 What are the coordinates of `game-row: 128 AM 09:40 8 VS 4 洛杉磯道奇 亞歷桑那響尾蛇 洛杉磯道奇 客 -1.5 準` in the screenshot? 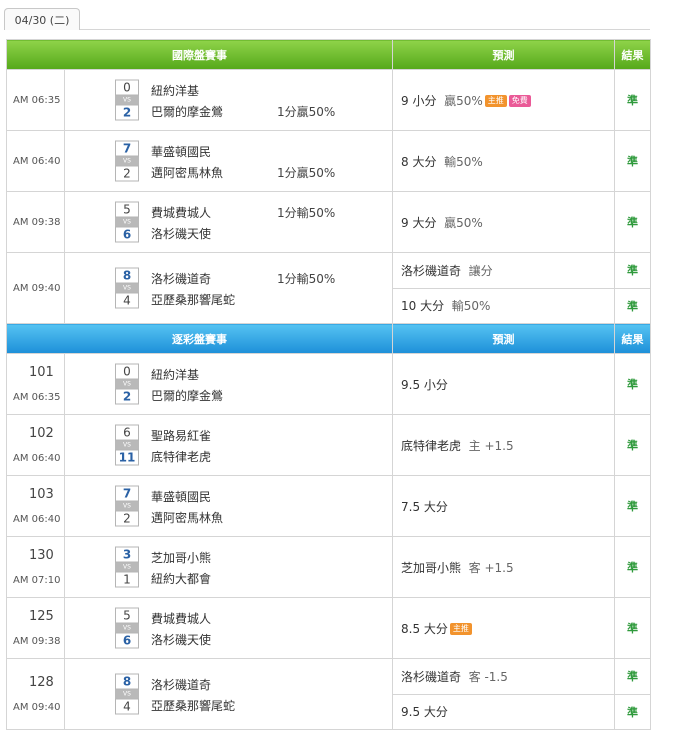 It's located at (328, 694).